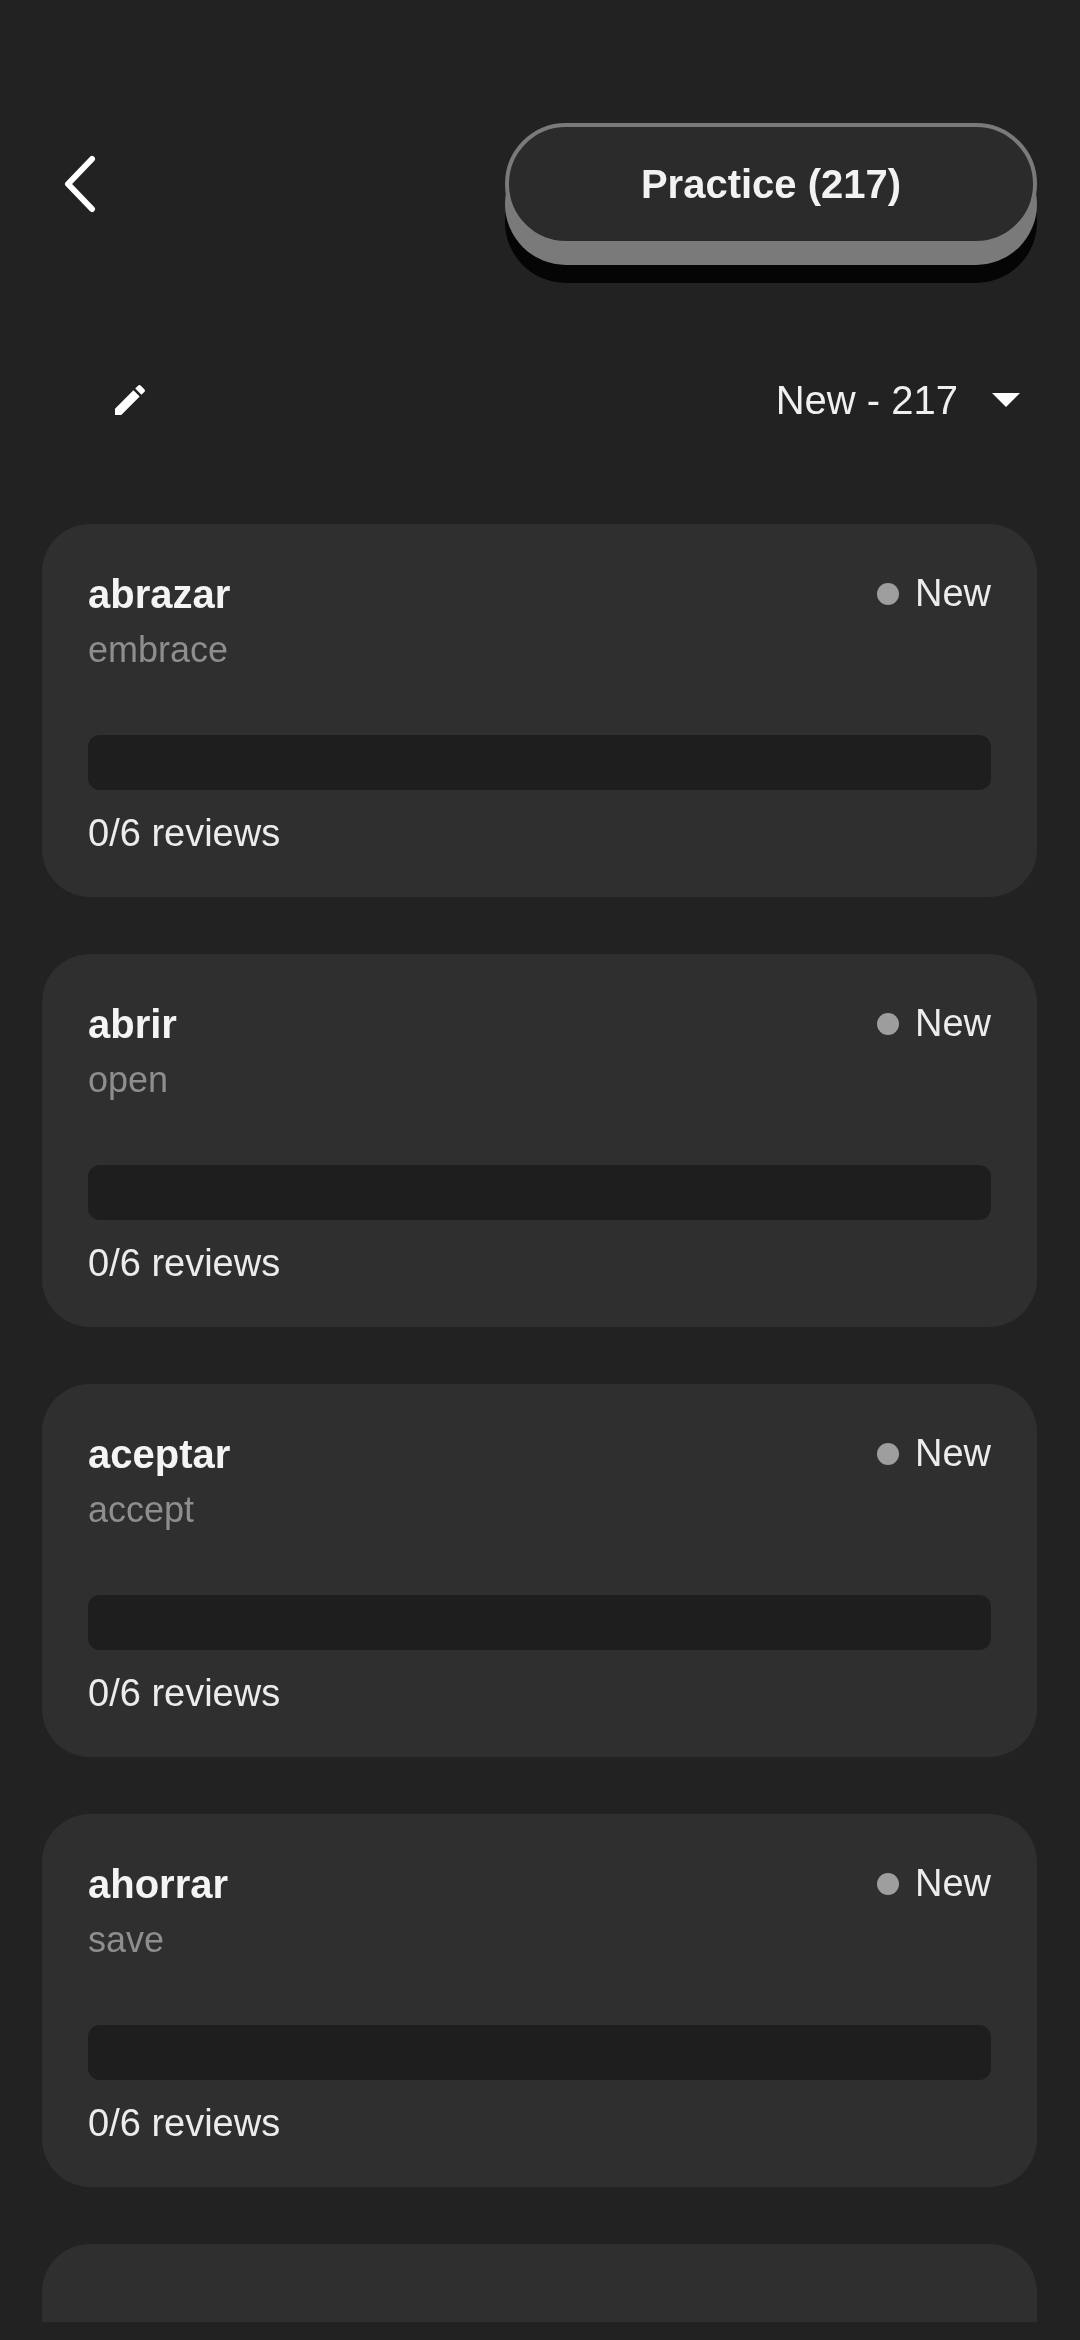  What do you see at coordinates (897, 400) in the screenshot?
I see `filter-dropdown: New - 217` at bounding box center [897, 400].